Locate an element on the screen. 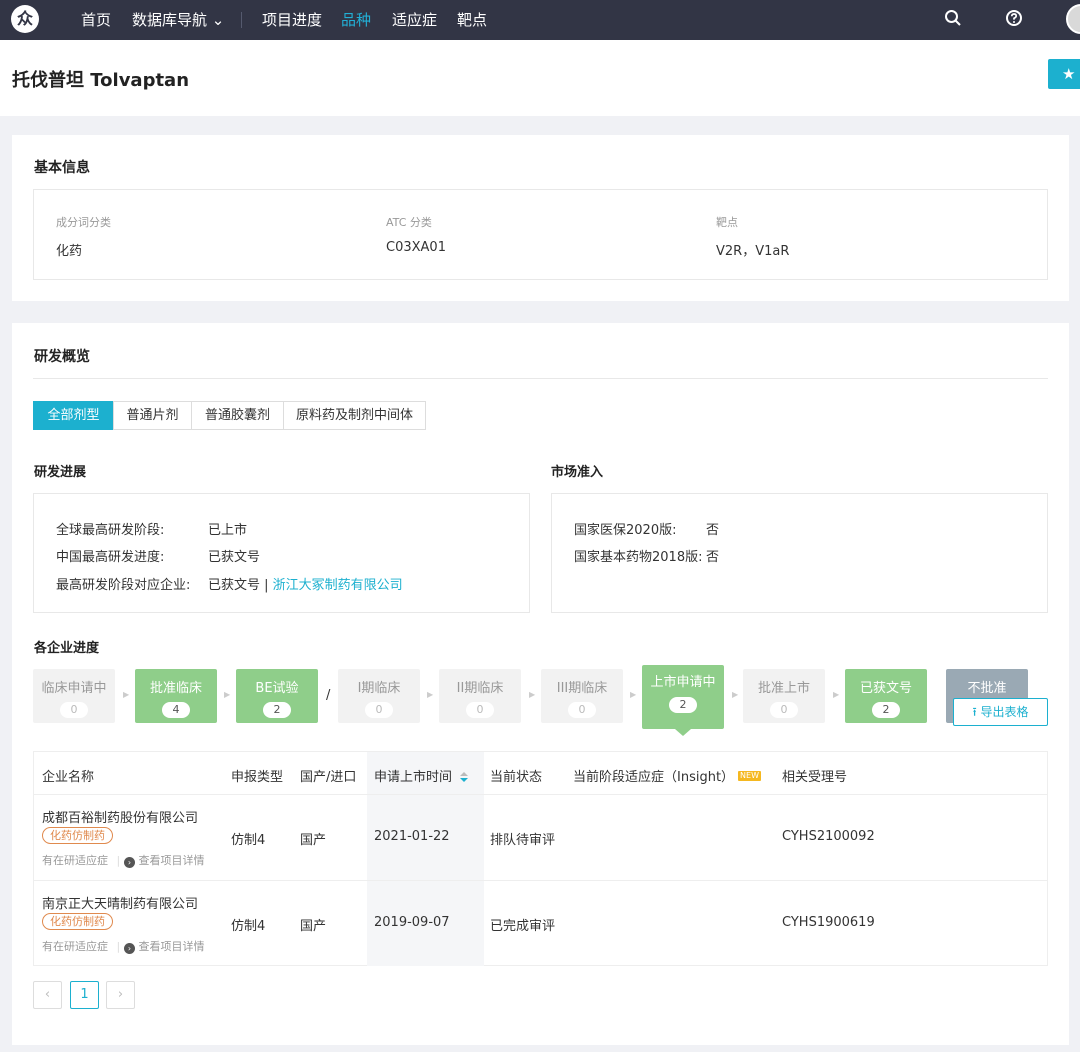 The image size is (1080, 1052). basic-info-title: 基本信息 is located at coordinates (62, 168).